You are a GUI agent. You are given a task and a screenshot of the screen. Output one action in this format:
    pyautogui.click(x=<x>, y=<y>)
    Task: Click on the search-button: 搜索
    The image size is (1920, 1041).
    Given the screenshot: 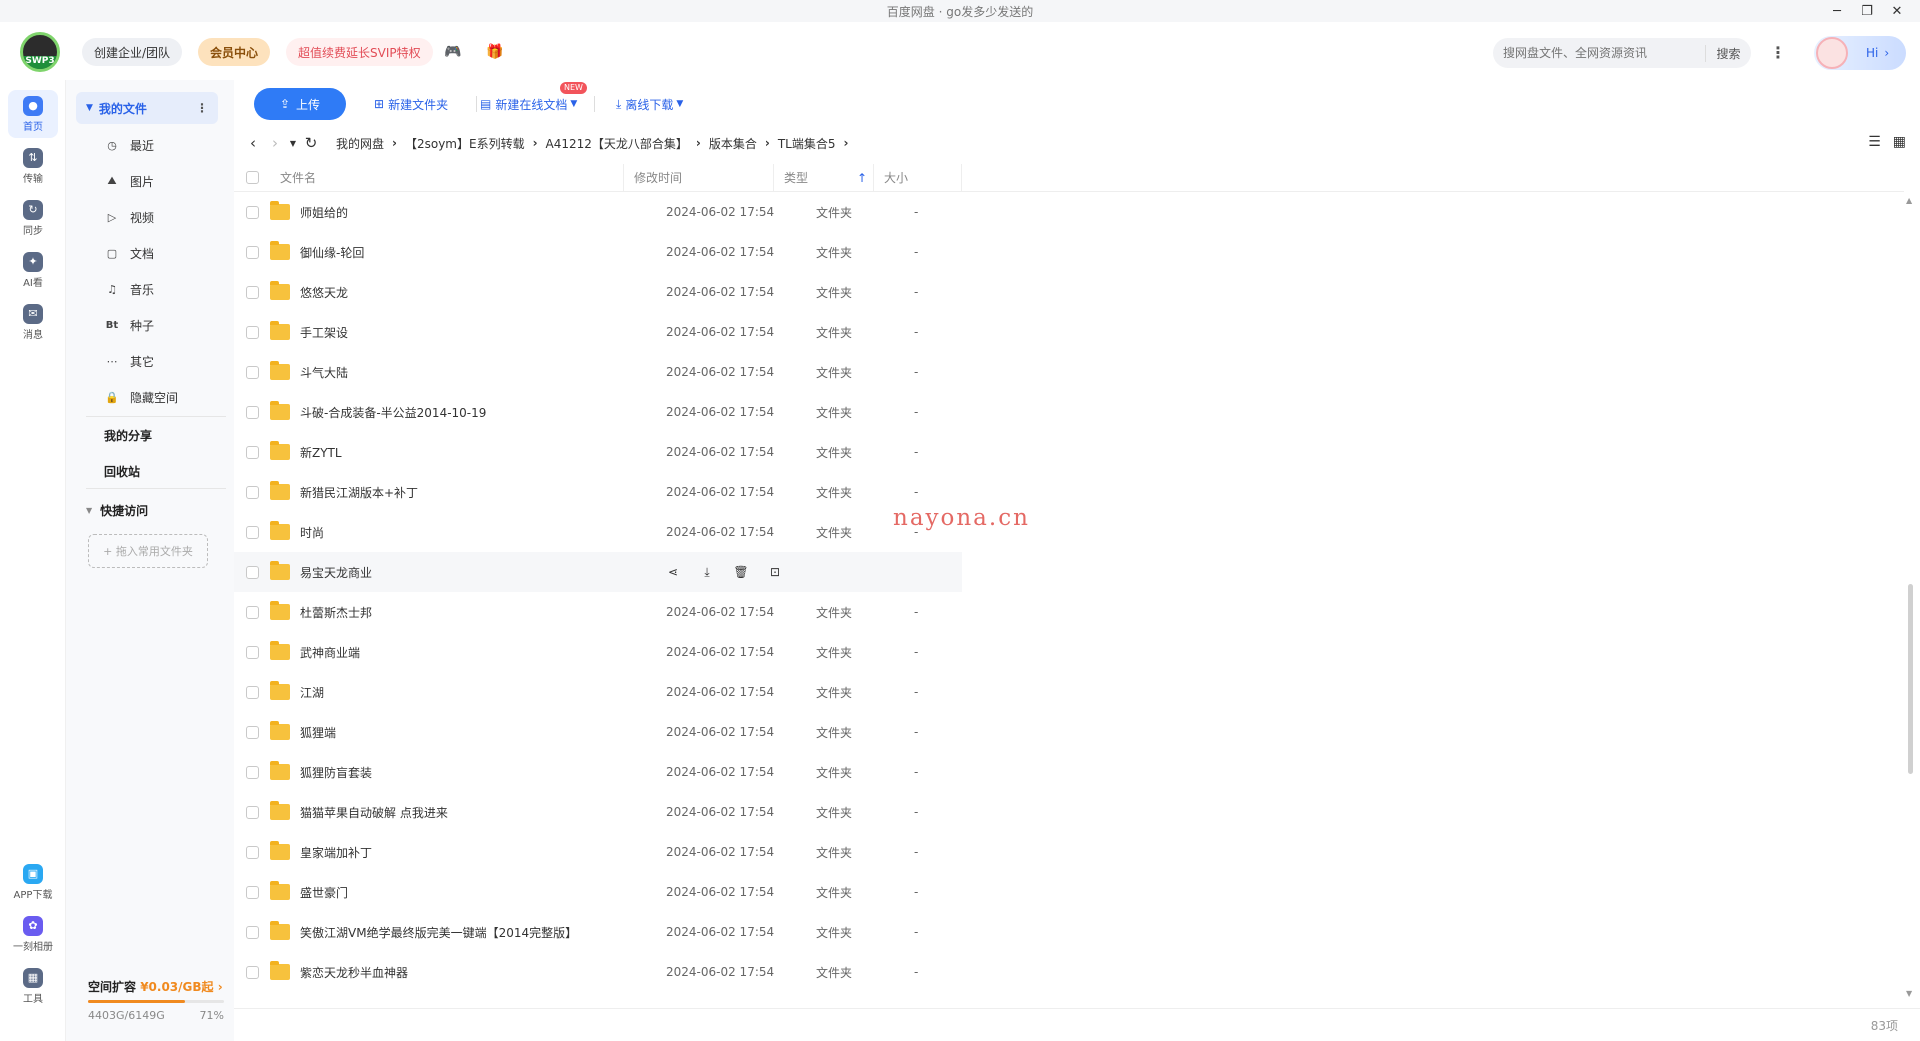 What is the action you would take?
    pyautogui.click(x=1728, y=53)
    